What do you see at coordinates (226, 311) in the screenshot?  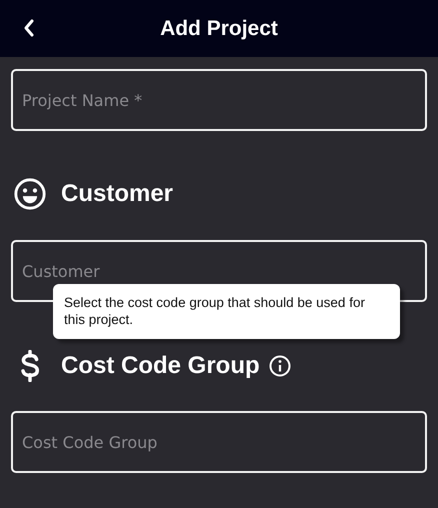 I see `tooltip: Select the cost code group that should be used for this project.` at bounding box center [226, 311].